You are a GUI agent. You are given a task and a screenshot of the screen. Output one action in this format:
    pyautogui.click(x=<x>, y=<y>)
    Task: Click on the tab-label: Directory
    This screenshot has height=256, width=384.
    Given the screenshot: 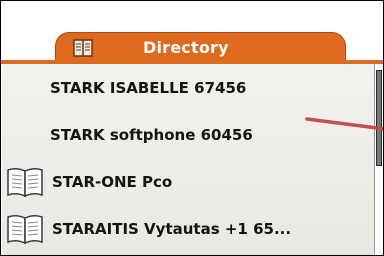 What is the action you would take?
    pyautogui.click(x=186, y=47)
    